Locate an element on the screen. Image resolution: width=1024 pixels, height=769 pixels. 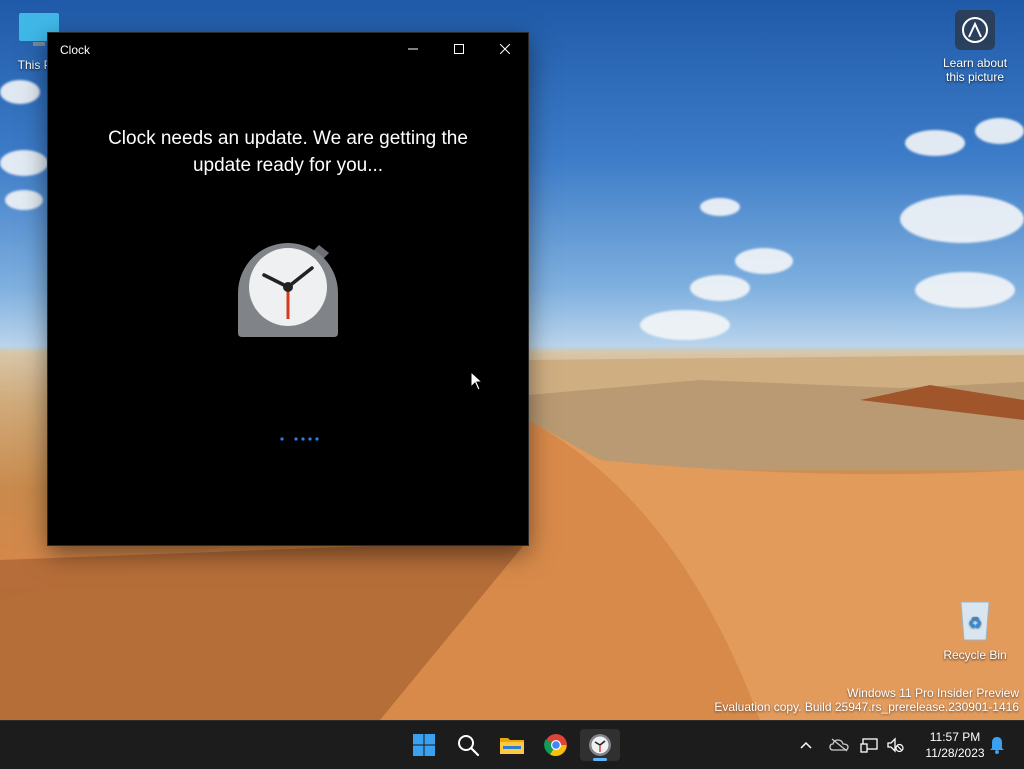
network-icon is located at coordinates (869, 745).